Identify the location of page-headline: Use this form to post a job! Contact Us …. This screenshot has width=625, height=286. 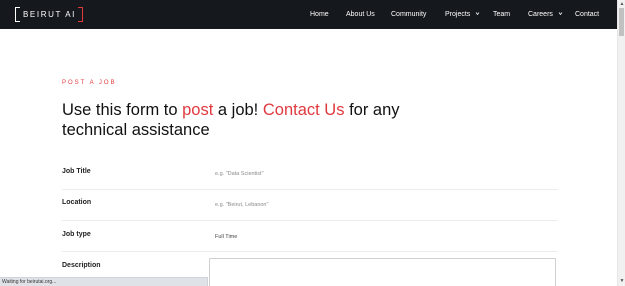
(242, 120).